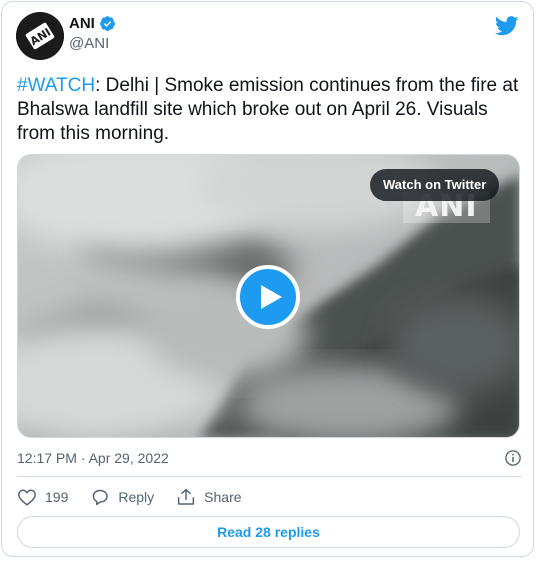 The image size is (542, 563). Describe the element at coordinates (57, 497) in the screenshot. I see `like-count: 199` at that location.